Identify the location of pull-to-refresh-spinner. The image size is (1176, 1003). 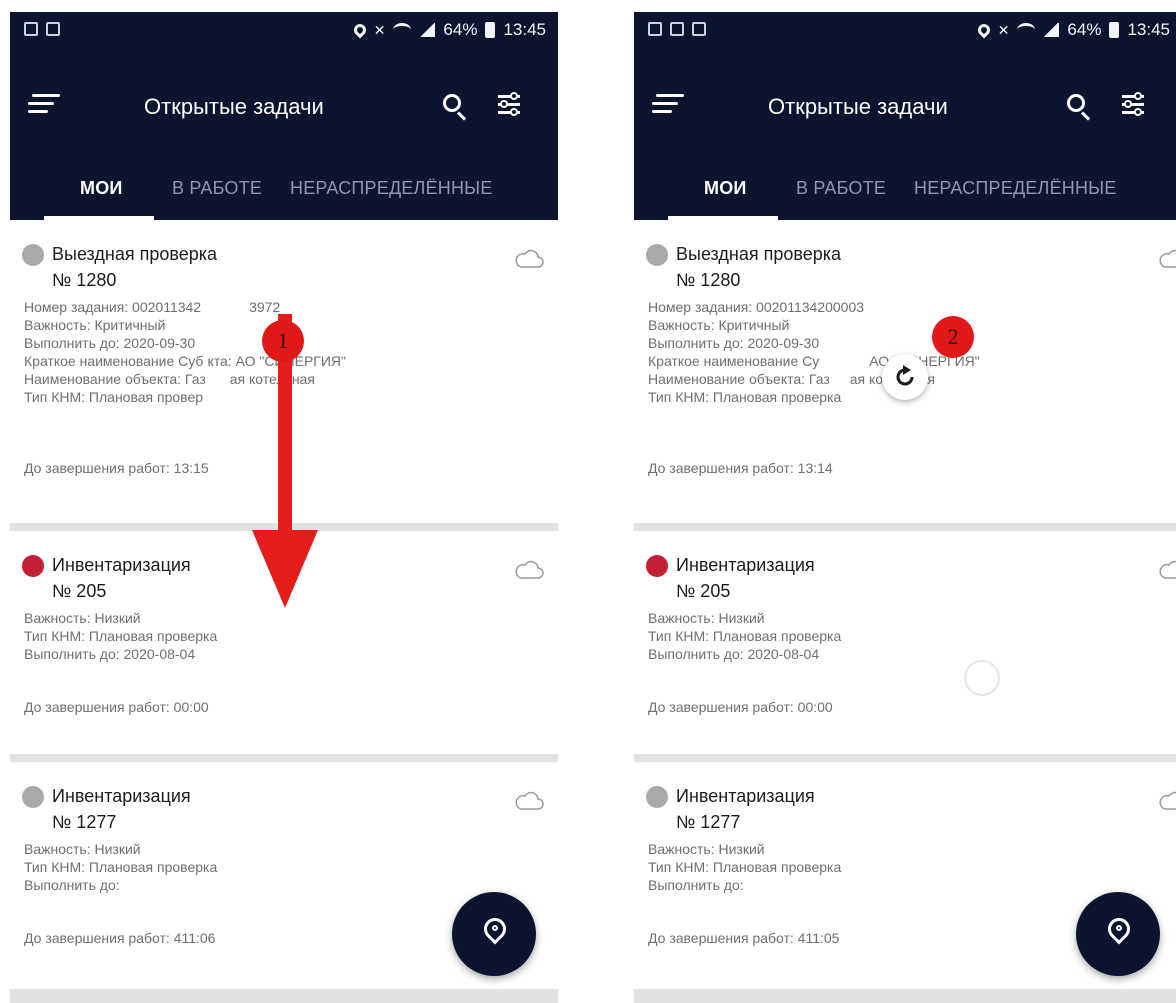
(905, 377).